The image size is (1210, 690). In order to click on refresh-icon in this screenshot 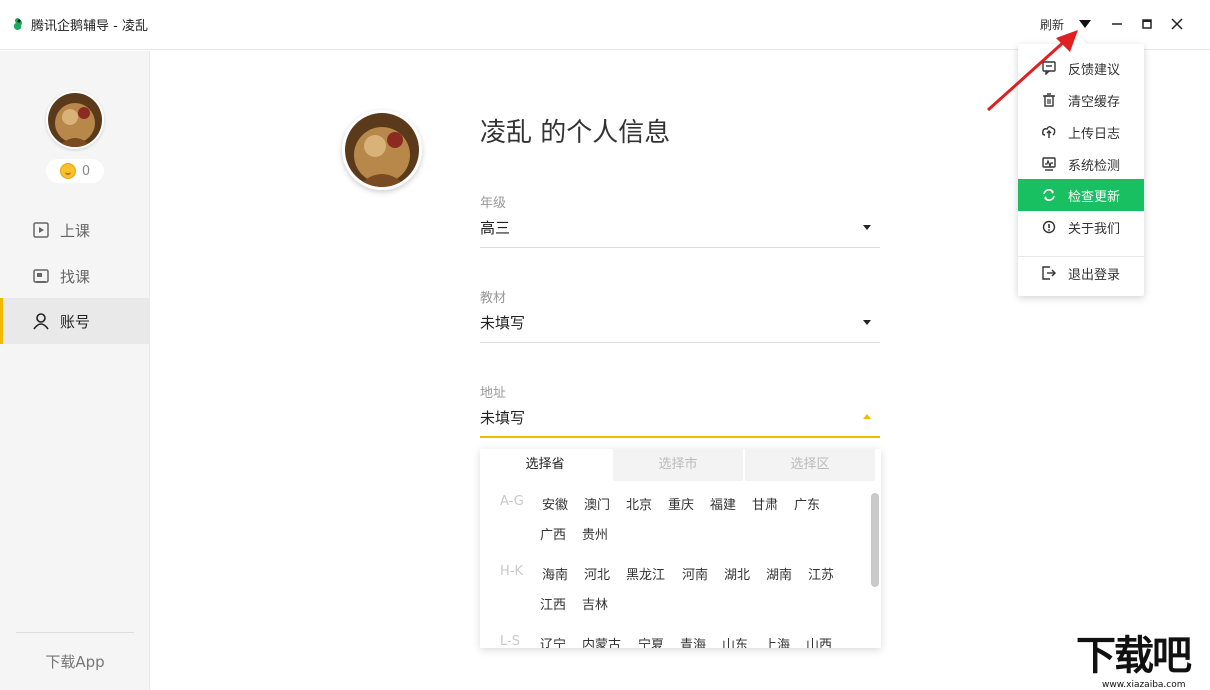, I will do `click(1049, 195)`.